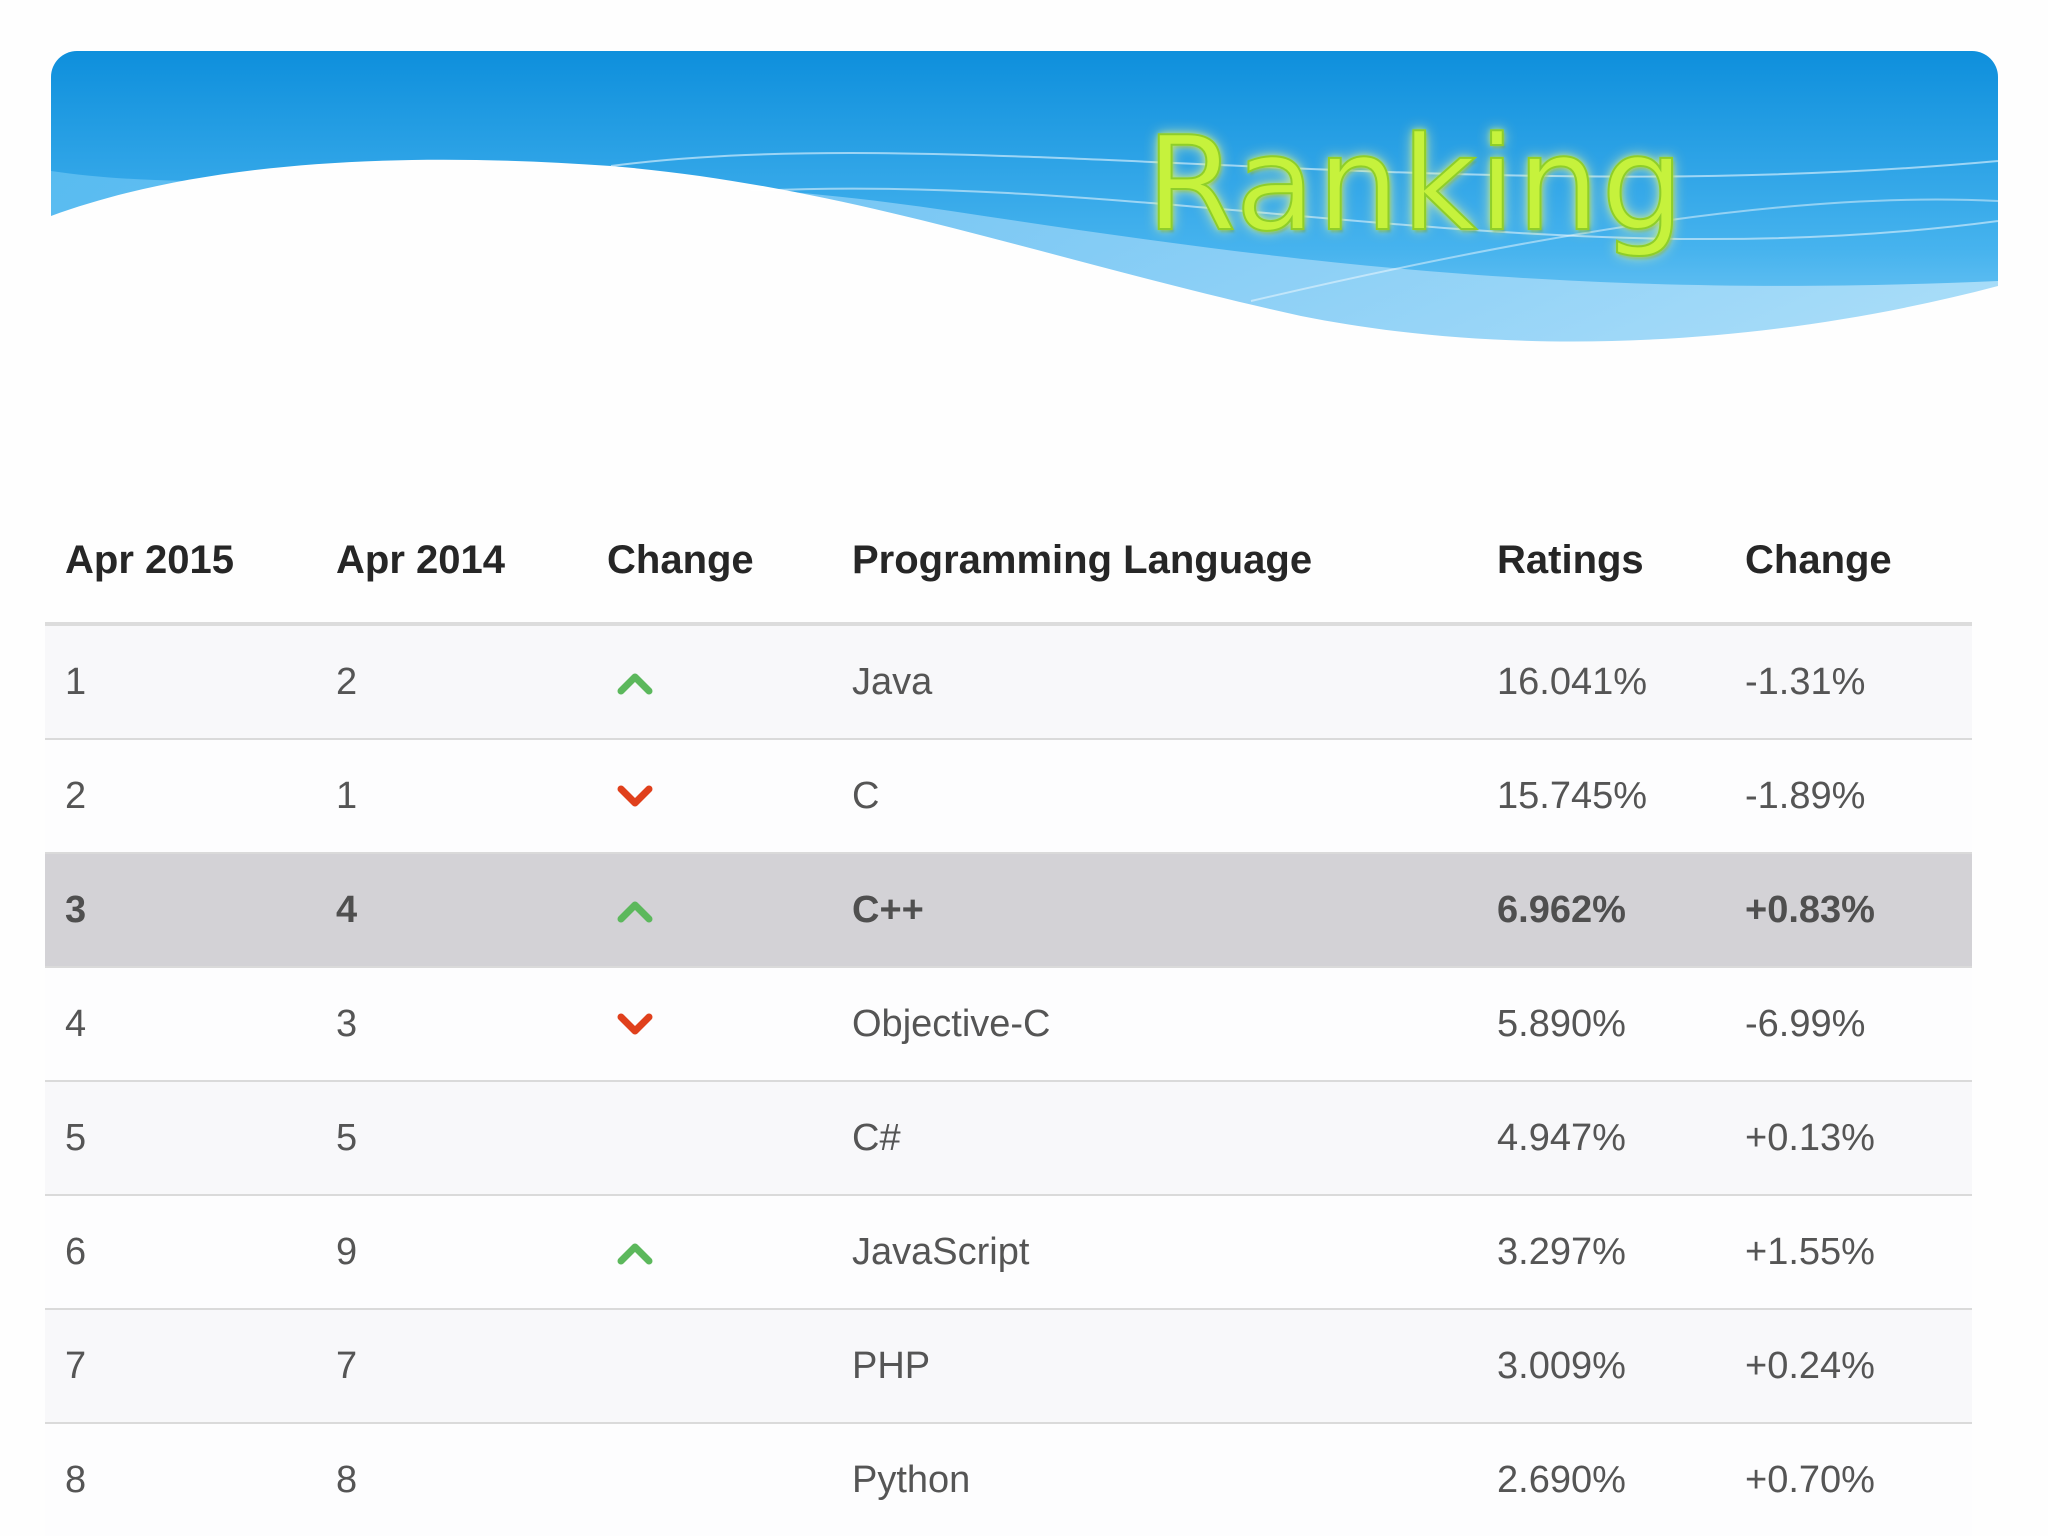 This screenshot has width=2048, height=1536. I want to click on rank-2014-cell: 3, so click(451, 1024).